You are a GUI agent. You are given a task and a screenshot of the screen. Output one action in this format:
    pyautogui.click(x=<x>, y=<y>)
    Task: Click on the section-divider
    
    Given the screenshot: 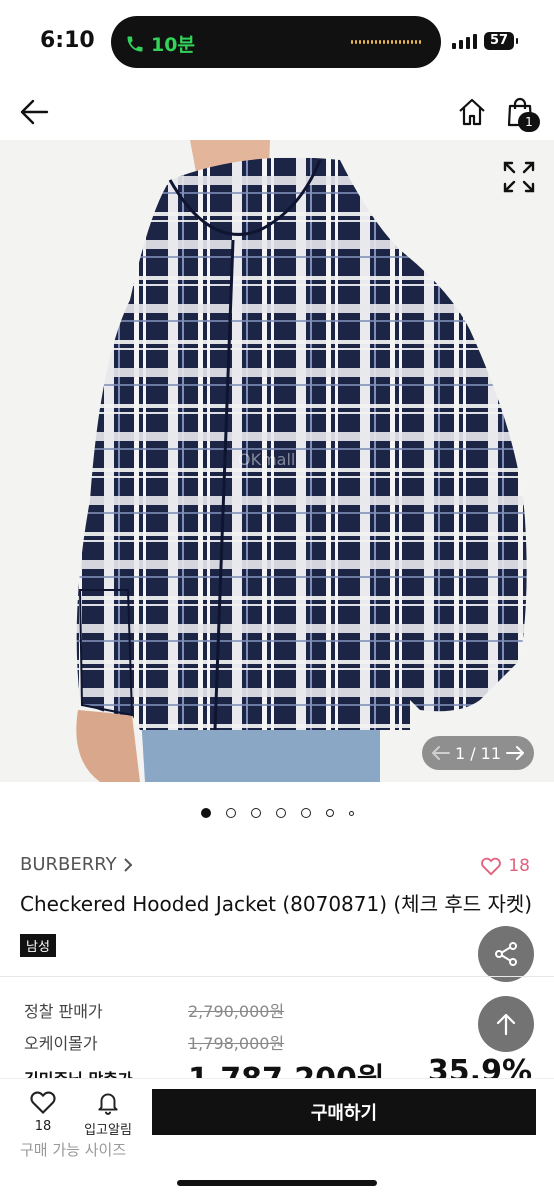 What is the action you would take?
    pyautogui.click(x=277, y=976)
    